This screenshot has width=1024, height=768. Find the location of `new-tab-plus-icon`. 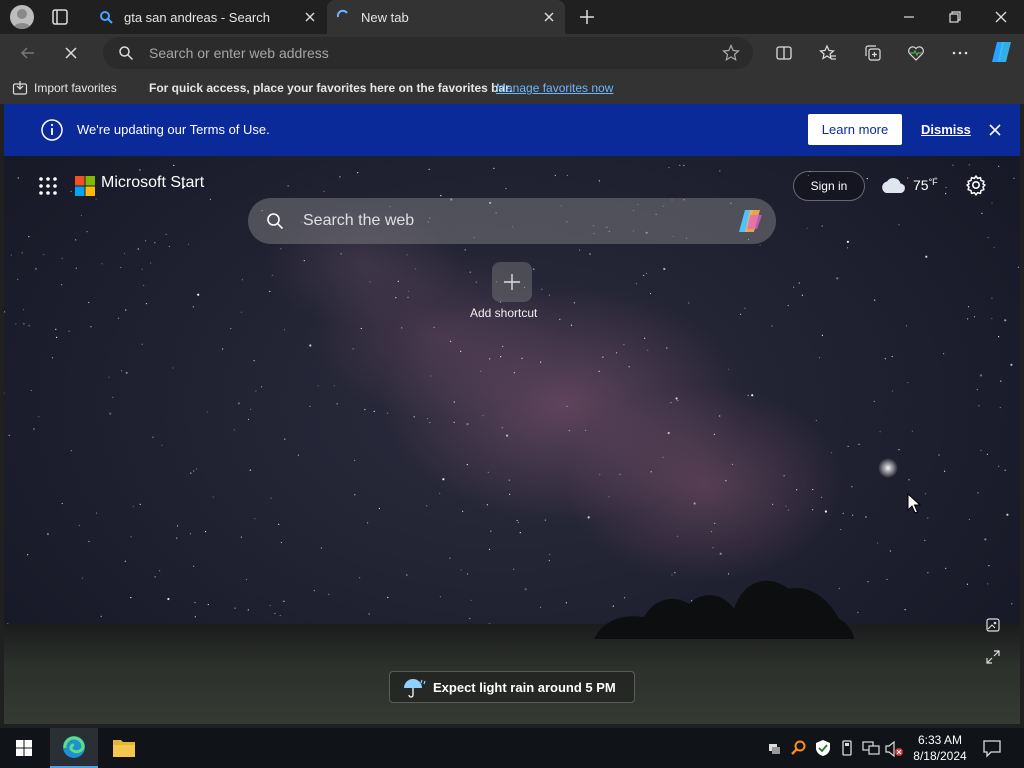

new-tab-plus-icon is located at coordinates (587, 17).